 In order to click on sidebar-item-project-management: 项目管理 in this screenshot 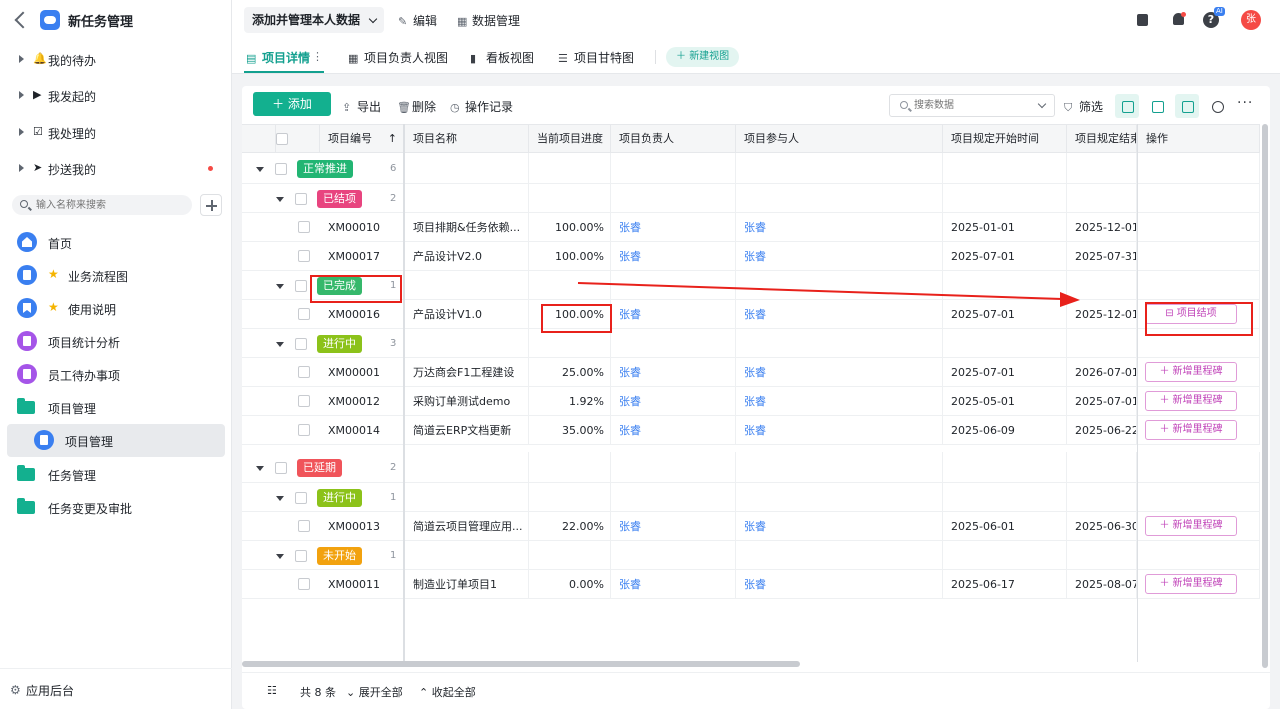, I will do `click(116, 440)`.